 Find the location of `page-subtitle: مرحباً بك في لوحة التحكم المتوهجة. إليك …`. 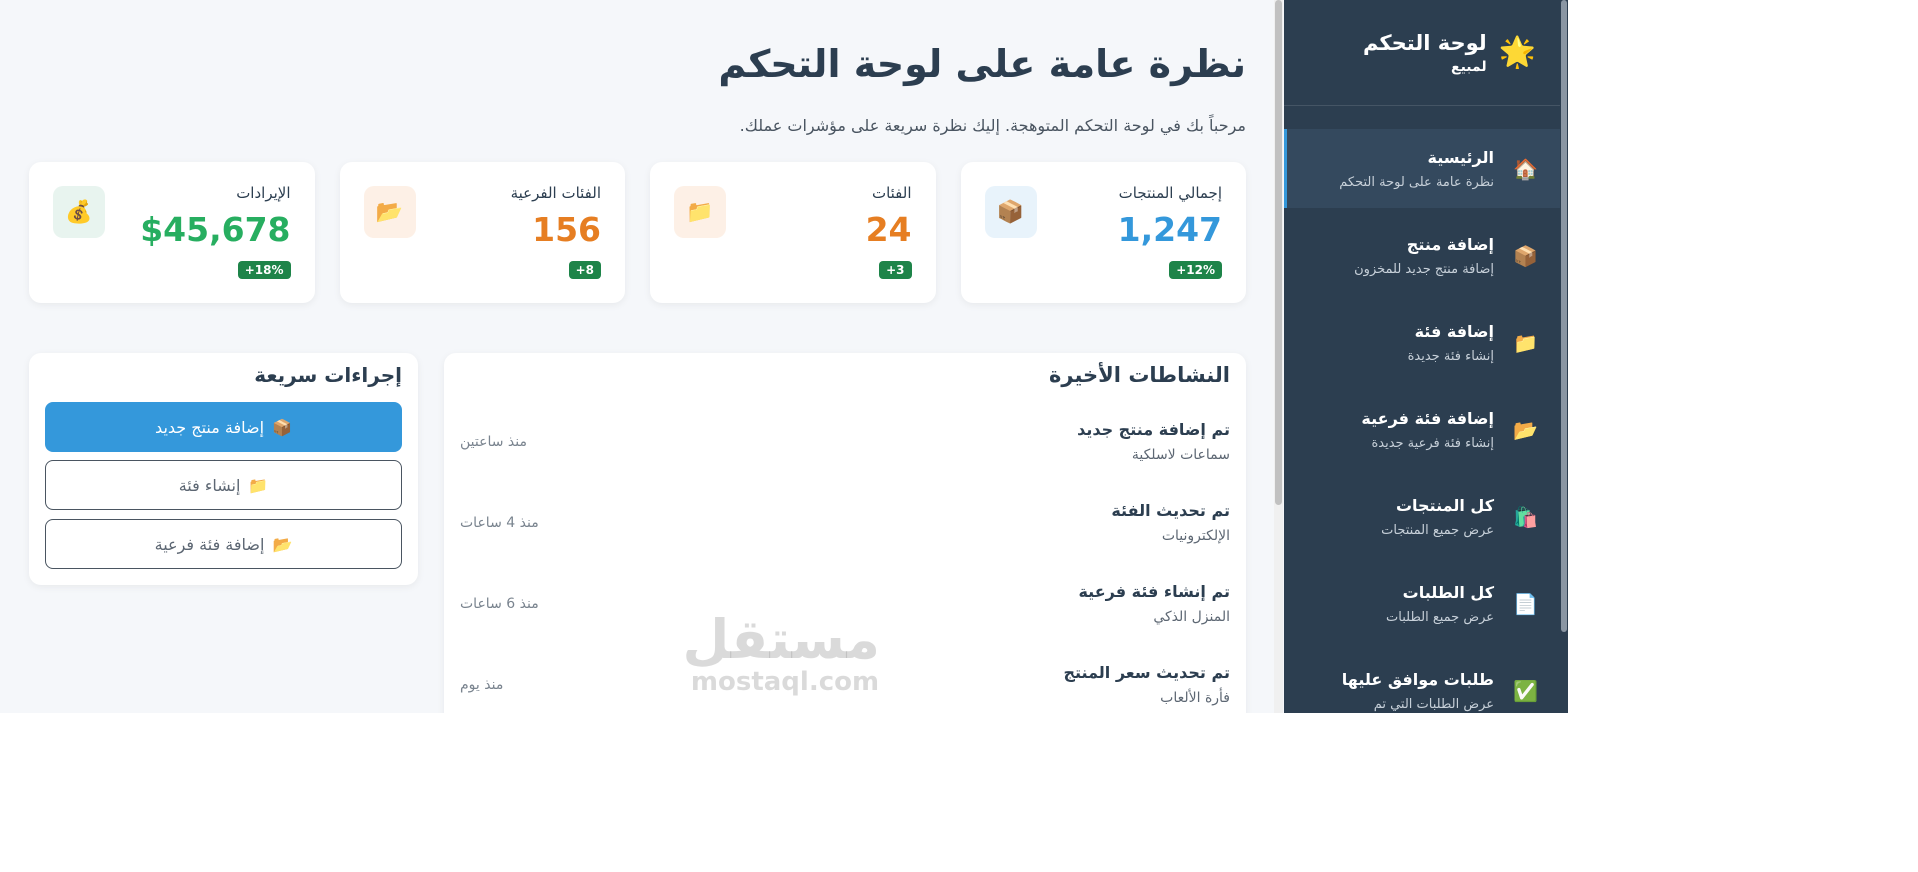

page-subtitle: مرحباً بك في لوحة التحكم المتوهجة. إليك … is located at coordinates (992, 125).